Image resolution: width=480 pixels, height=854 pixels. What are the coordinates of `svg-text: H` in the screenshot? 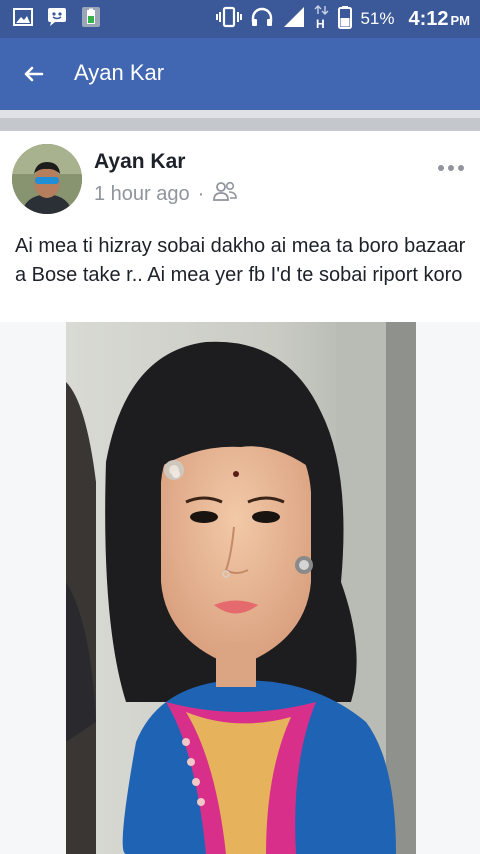 It's located at (320, 23).